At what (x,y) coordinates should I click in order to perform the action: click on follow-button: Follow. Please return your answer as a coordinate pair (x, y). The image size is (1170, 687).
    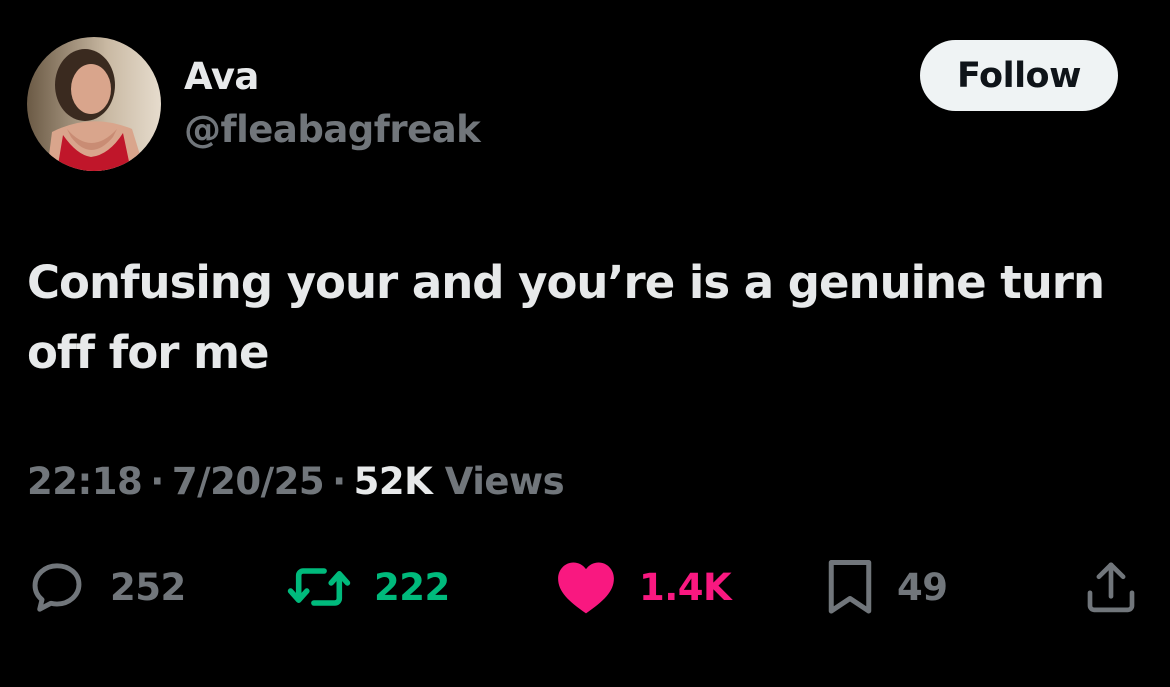
    Looking at the image, I should click on (1019, 75).